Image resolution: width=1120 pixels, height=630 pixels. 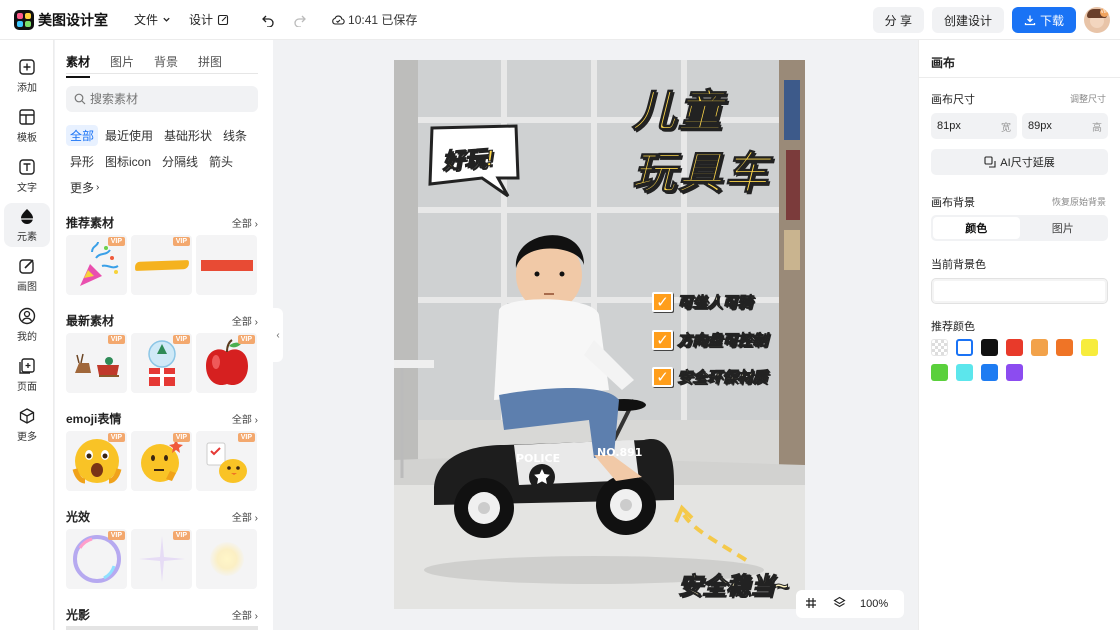 What do you see at coordinates (383, 20) in the screenshot?
I see `save-status-text: 10:41 已保存` at bounding box center [383, 20].